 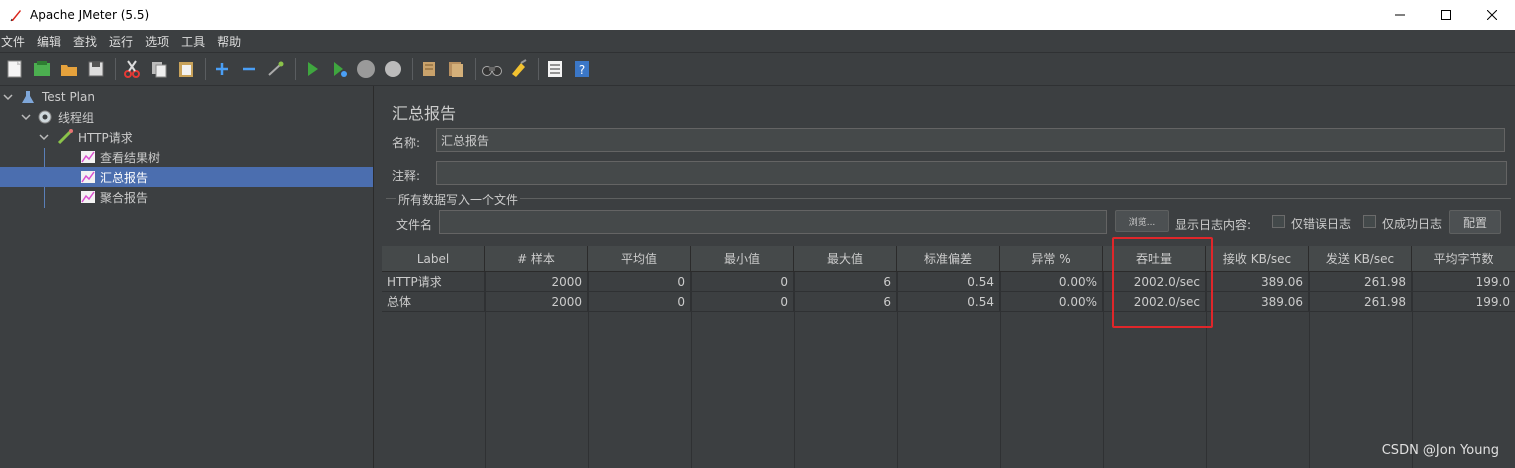 I want to click on column-header-sent-kb: 发送 KB/sec, so click(x=1360, y=259).